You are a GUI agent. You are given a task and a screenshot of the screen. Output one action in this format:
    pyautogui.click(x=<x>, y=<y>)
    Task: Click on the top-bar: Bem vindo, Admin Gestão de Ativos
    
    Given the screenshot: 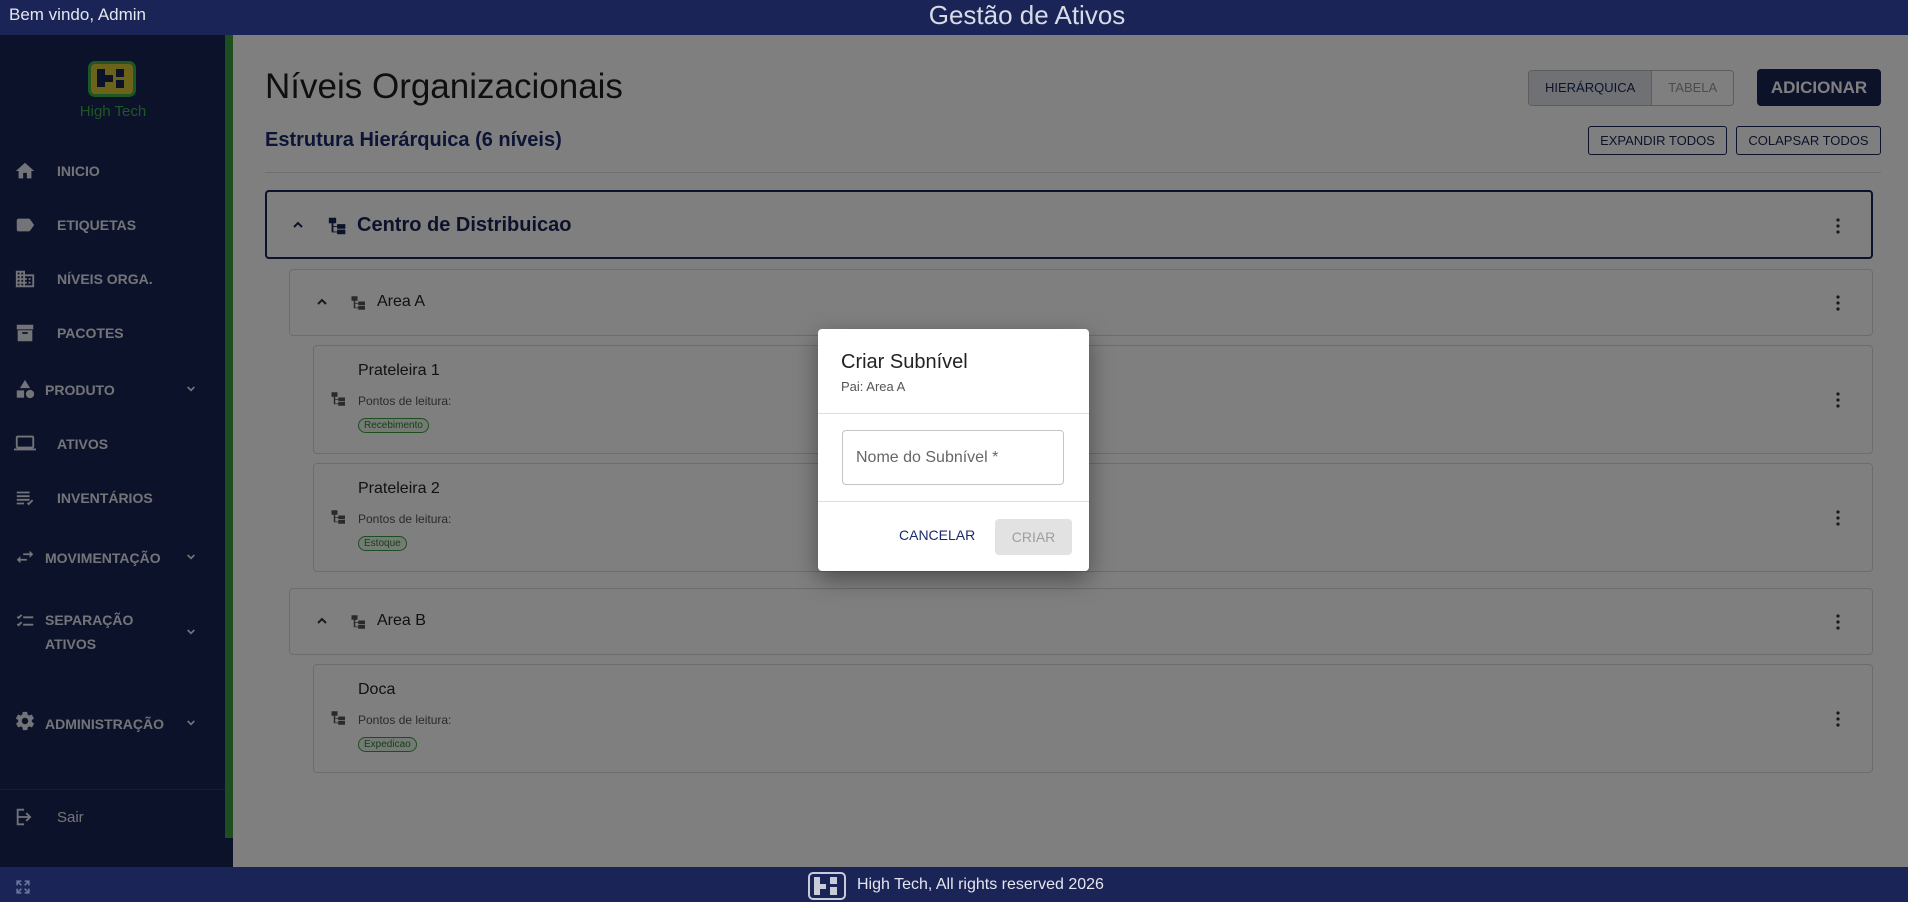 What is the action you would take?
    pyautogui.click(x=954, y=17)
    